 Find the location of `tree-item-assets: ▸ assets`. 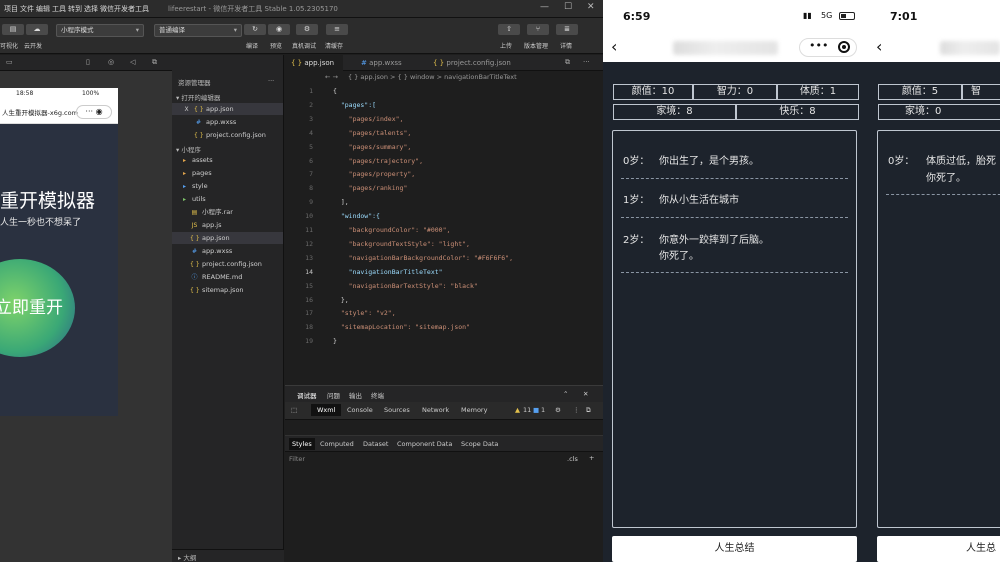

tree-item-assets: ▸ assets is located at coordinates (196, 160).